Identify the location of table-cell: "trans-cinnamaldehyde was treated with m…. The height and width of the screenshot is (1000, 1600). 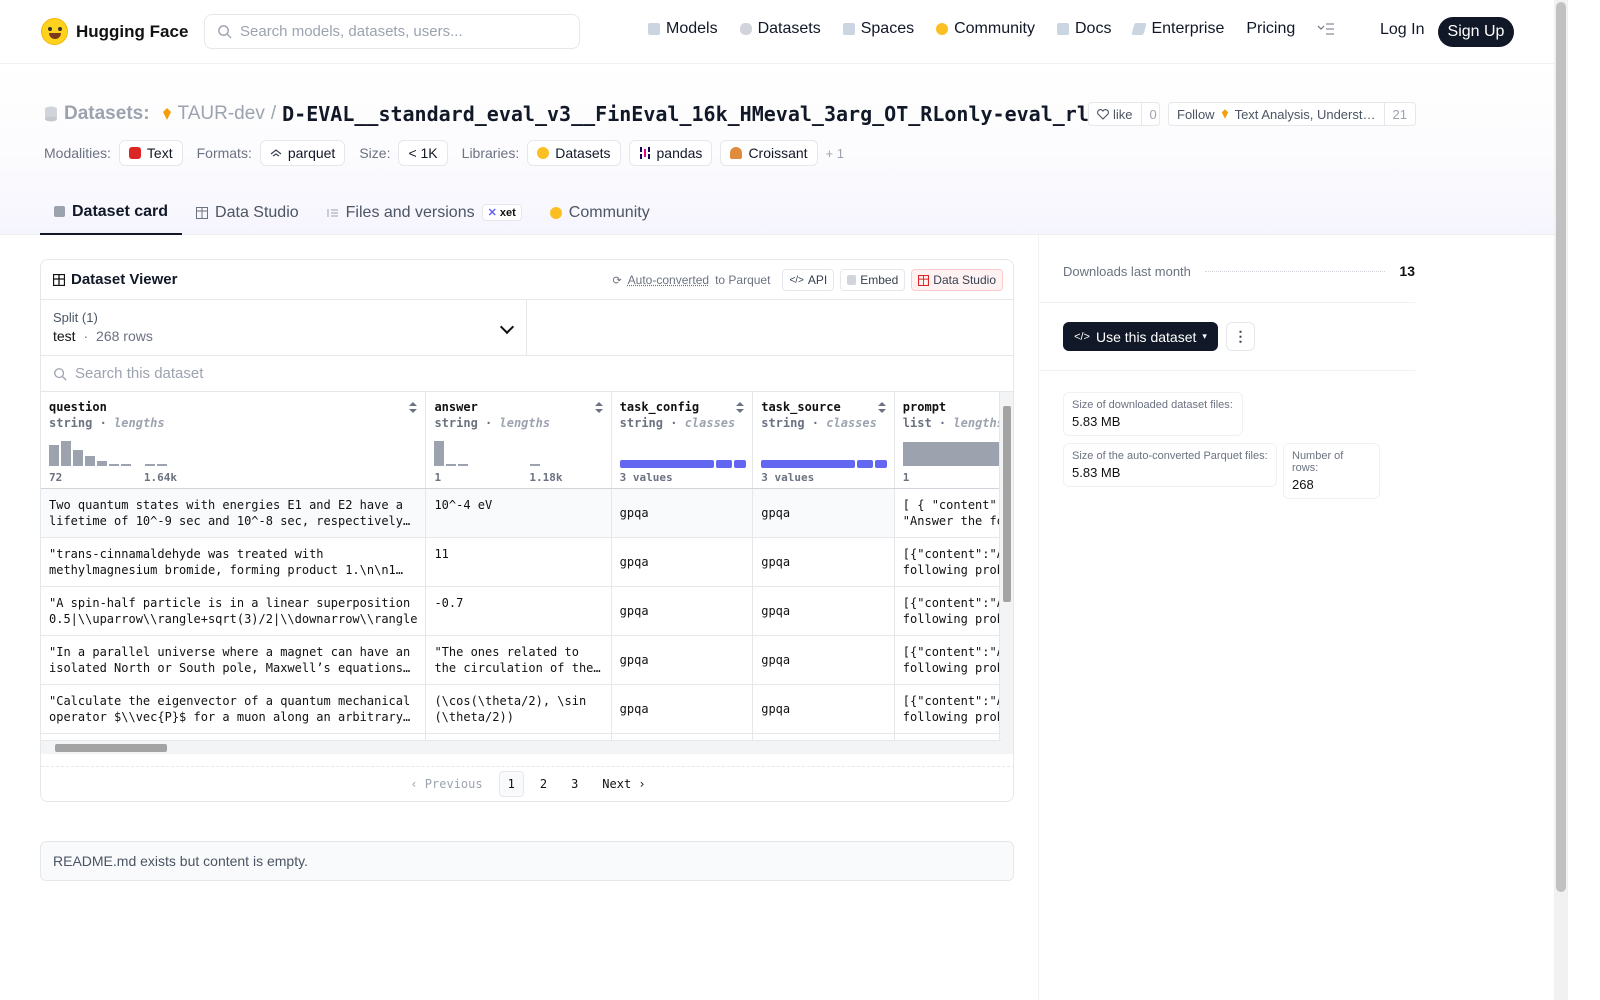
(234, 562).